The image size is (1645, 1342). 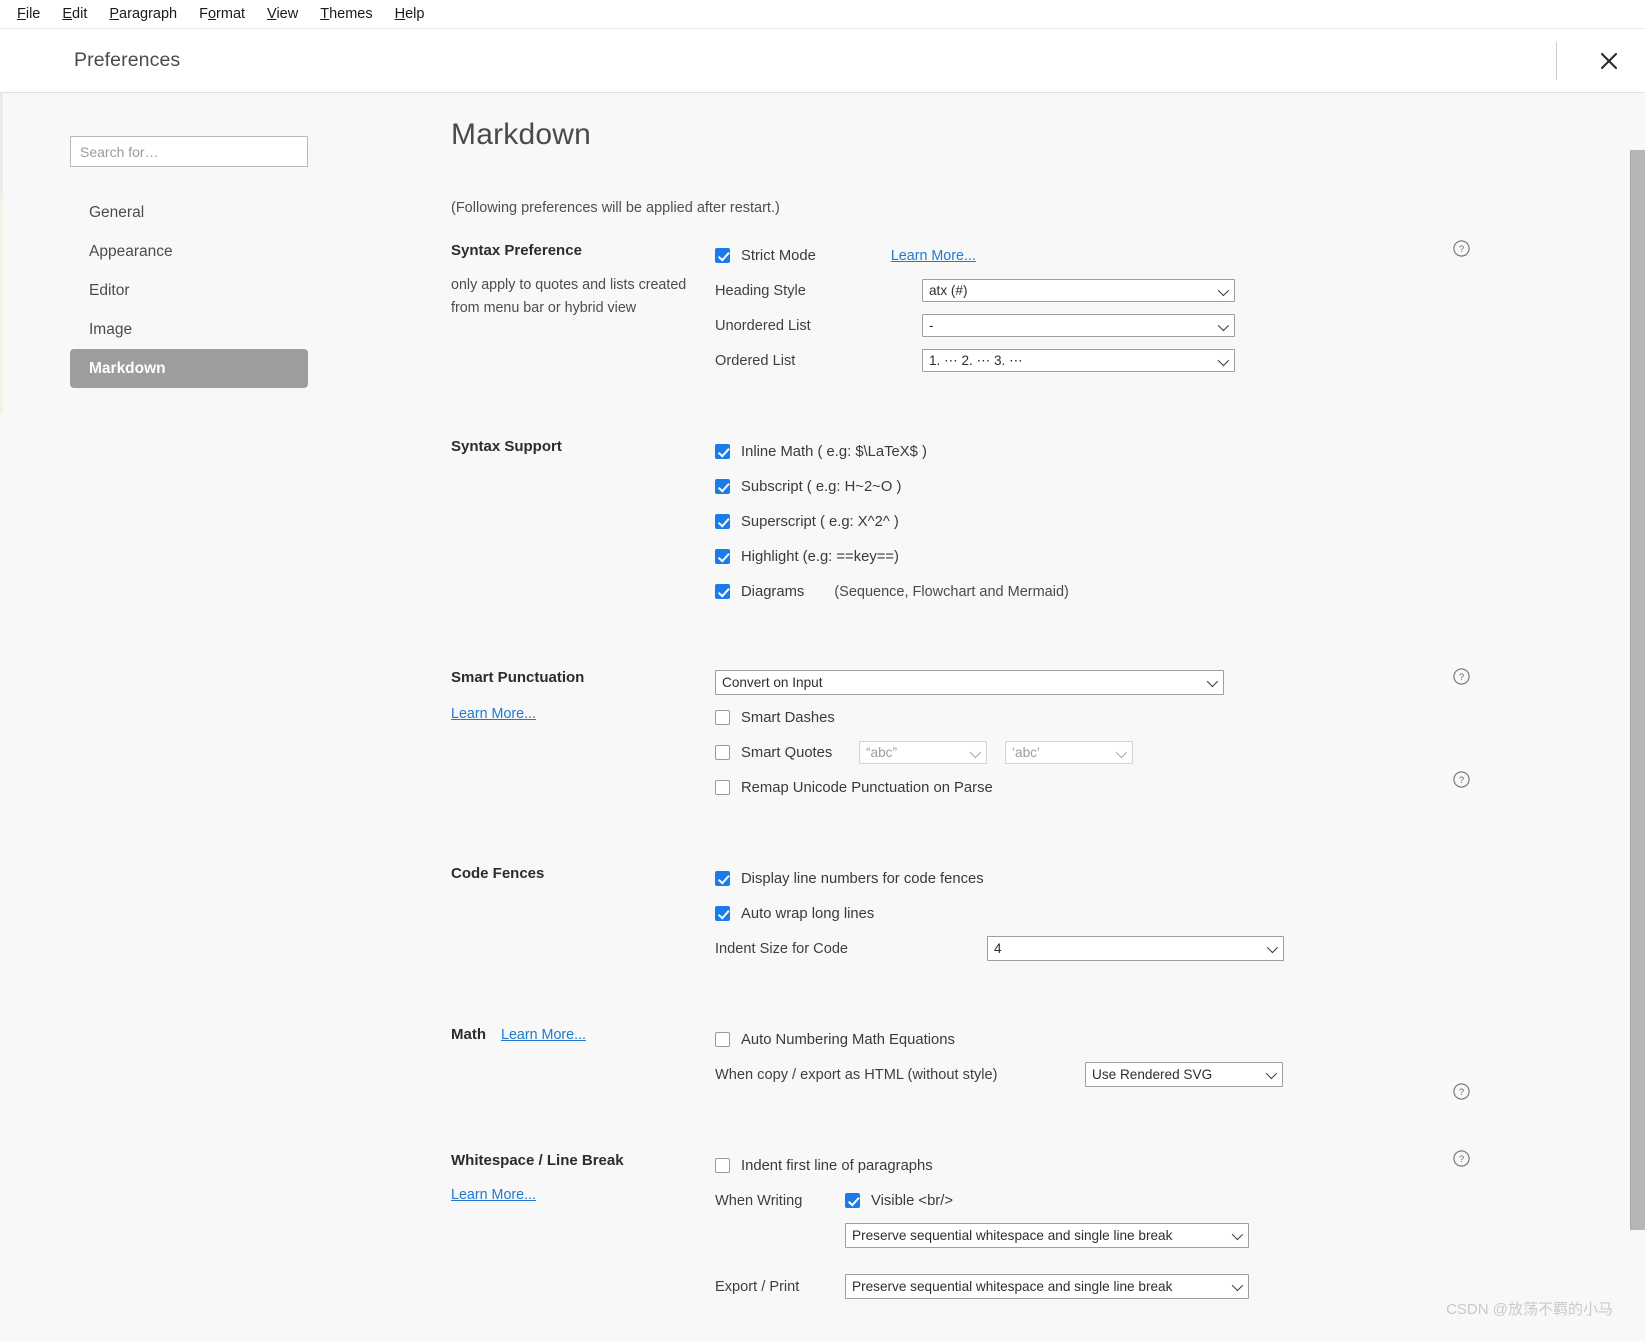 I want to click on heading-style-label: Heading Style, so click(x=760, y=290).